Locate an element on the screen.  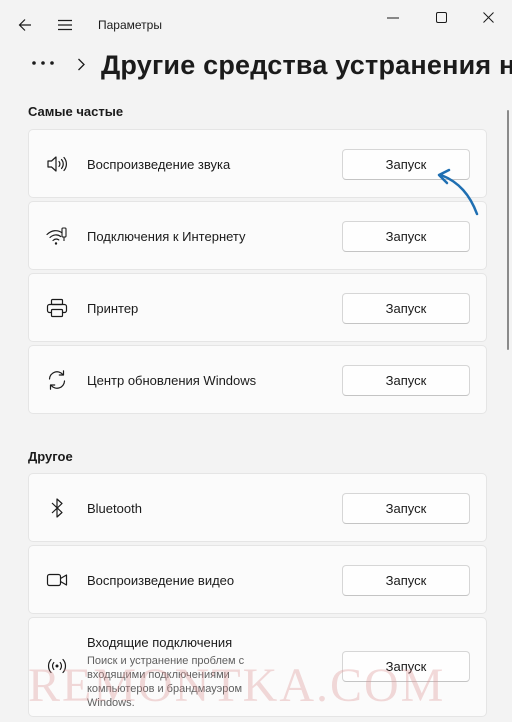
page-title: Другие средства устранения не is located at coordinates (306, 65).